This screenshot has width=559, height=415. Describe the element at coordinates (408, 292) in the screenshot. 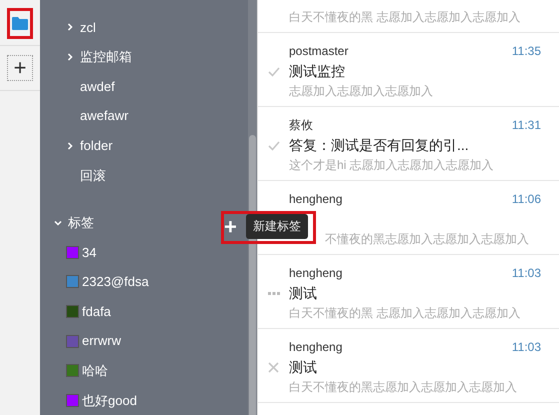

I see `message-item: hengheng 11:03 测试 白天不懂夜的黑 志愿加入志愿加入志愿加入` at that location.